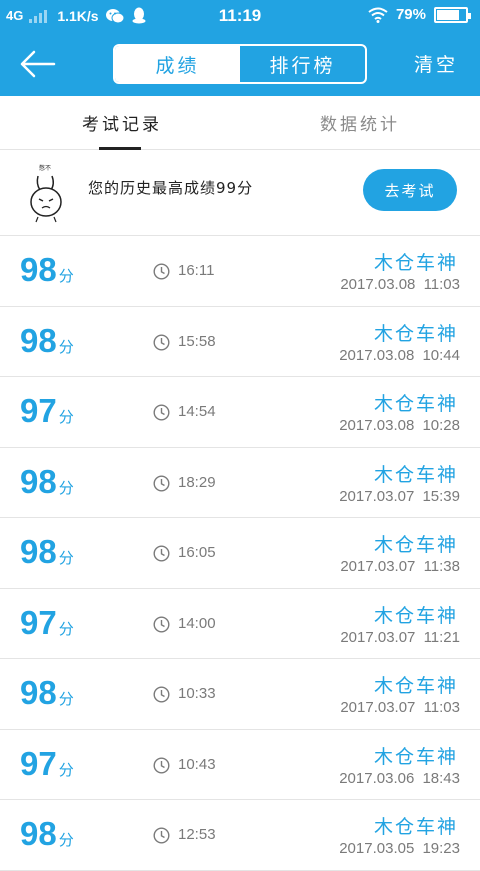 Image resolution: width=480 pixels, height=871 pixels. I want to click on sub-tabs: 考试记录 数据统计, so click(240, 123).